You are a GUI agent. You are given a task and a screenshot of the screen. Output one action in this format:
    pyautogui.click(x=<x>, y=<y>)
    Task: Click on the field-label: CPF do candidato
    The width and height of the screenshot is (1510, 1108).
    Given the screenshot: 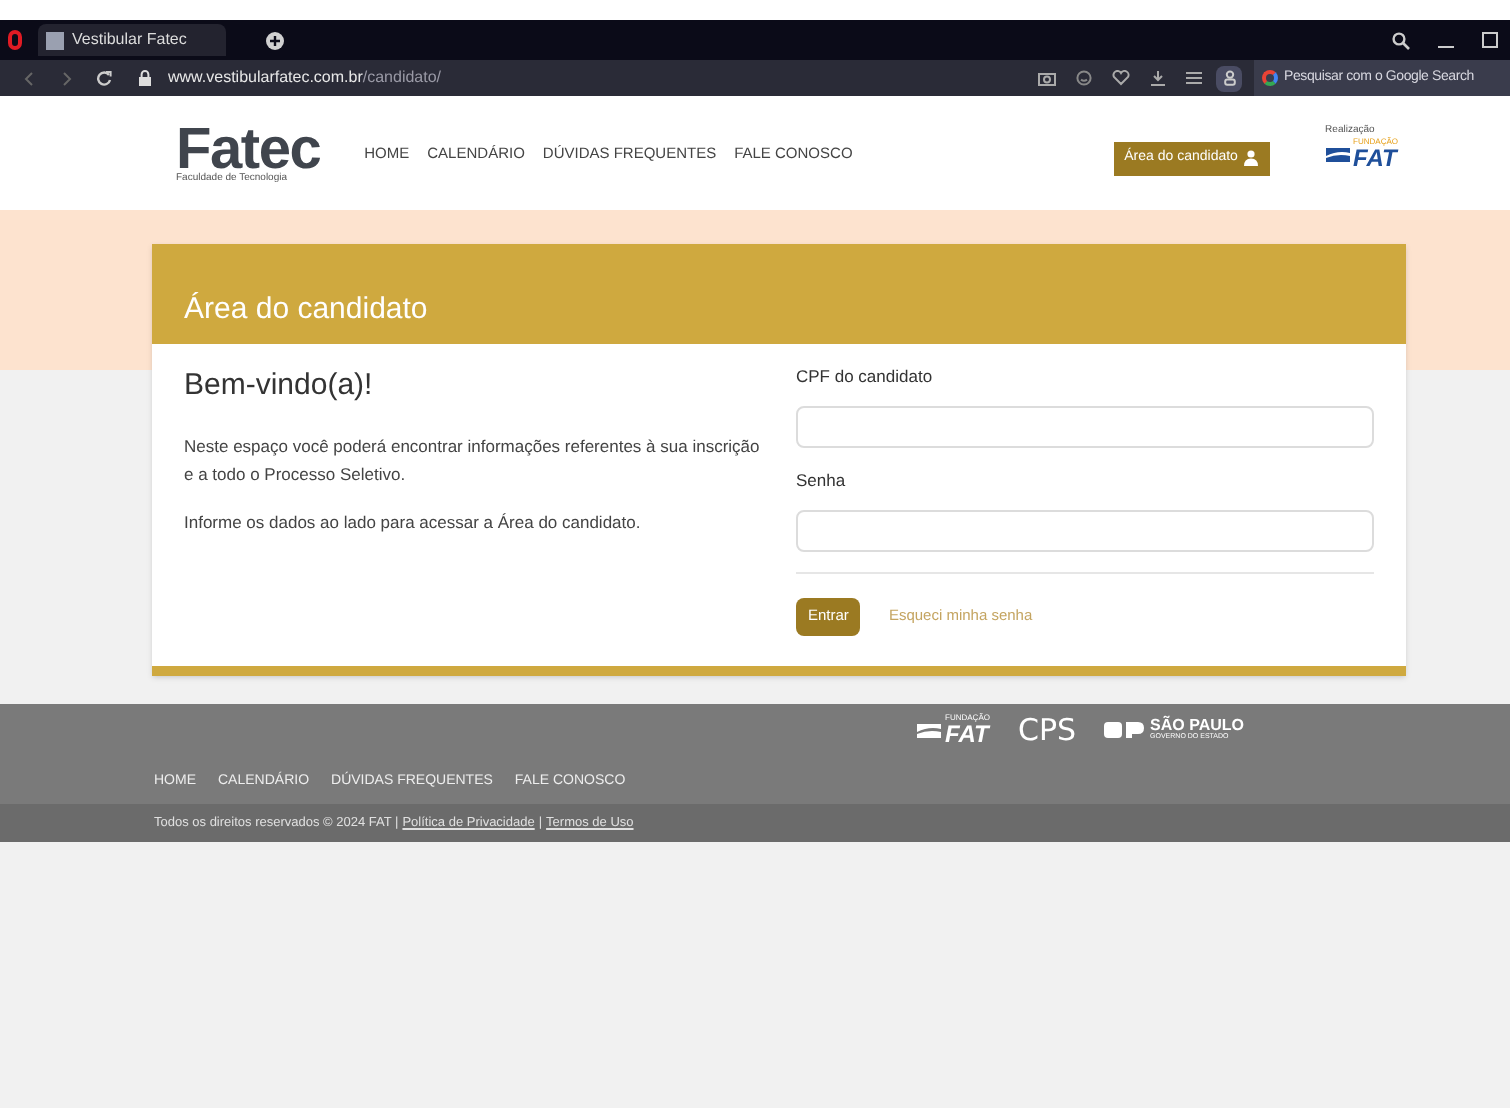 What is the action you would take?
    pyautogui.click(x=865, y=377)
    